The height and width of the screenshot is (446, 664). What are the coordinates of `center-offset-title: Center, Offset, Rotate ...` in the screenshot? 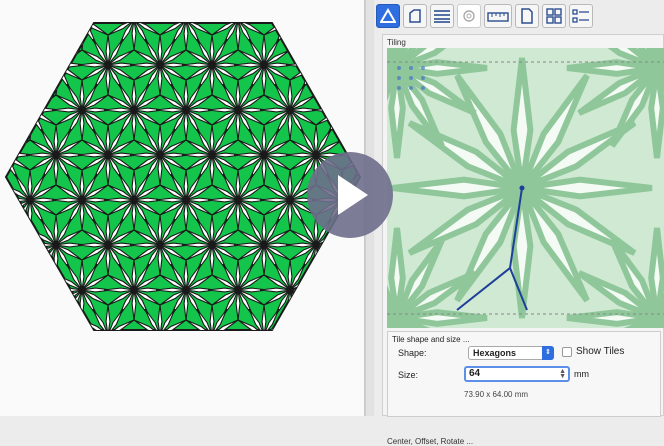 It's located at (430, 441).